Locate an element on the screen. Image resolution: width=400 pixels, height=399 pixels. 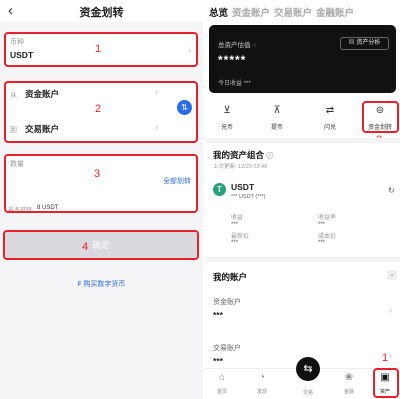
tab-trading: 交易账户 is located at coordinates (293, 12).